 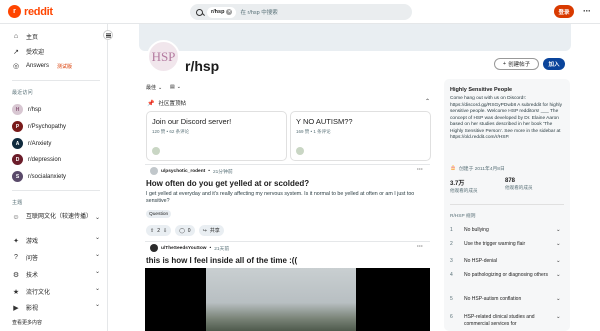 What do you see at coordinates (453, 168) in the screenshot?
I see `cake-icon: 🎂` at bounding box center [453, 168].